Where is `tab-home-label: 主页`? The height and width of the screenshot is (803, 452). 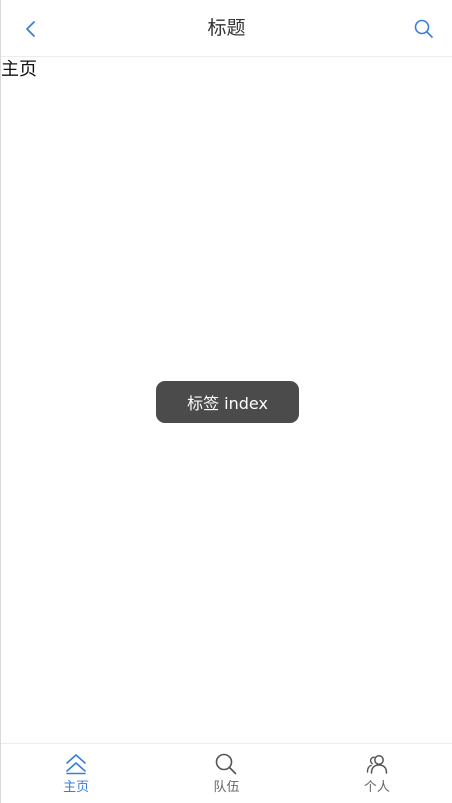 tab-home-label: 主页 is located at coordinates (76, 787).